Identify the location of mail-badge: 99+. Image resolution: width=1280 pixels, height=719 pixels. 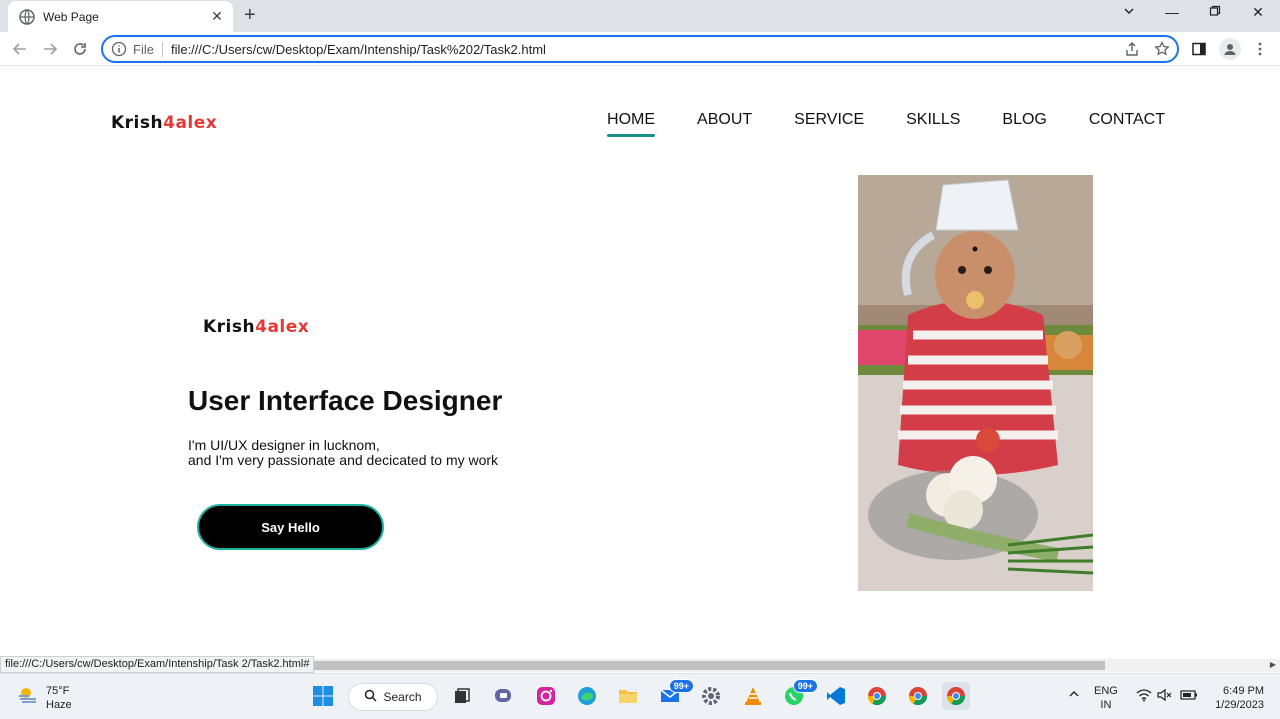
(681, 686).